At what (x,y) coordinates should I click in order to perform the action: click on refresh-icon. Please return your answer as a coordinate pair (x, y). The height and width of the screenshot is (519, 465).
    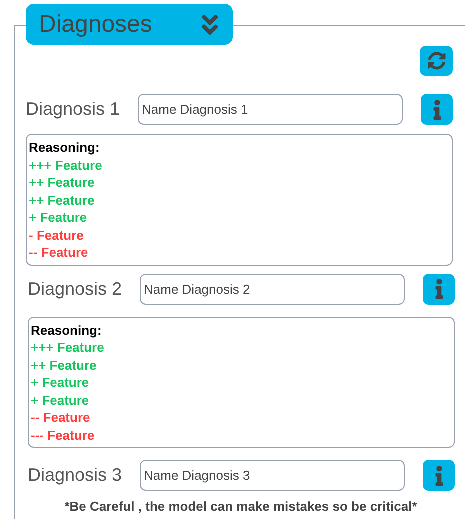
    Looking at the image, I should click on (437, 61).